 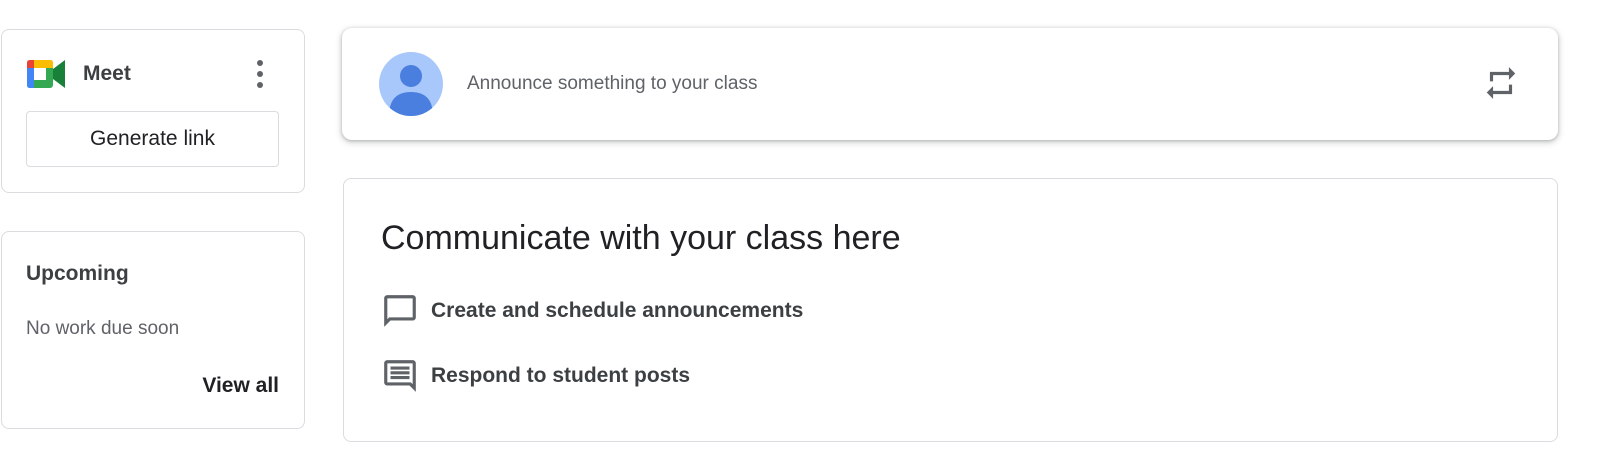 I want to click on view-all-link: View all, so click(x=229, y=386).